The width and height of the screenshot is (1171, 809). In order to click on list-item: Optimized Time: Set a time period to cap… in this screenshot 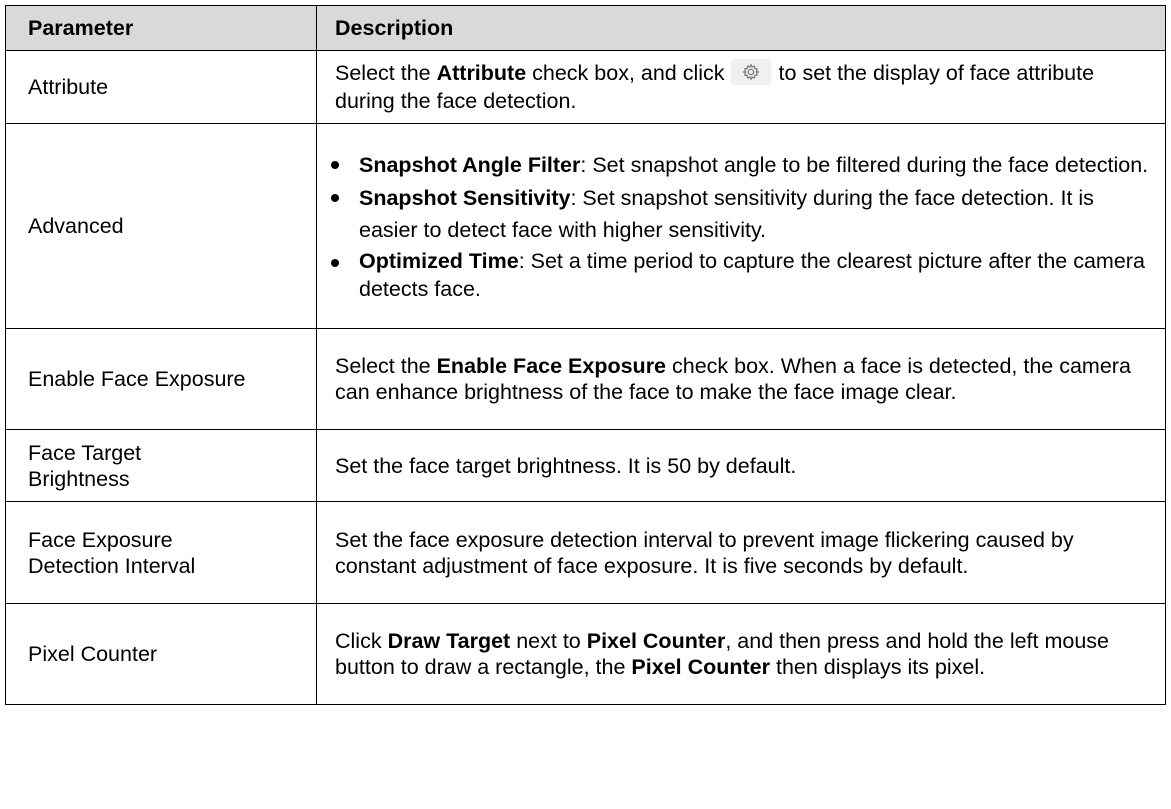, I will do `click(741, 275)`.